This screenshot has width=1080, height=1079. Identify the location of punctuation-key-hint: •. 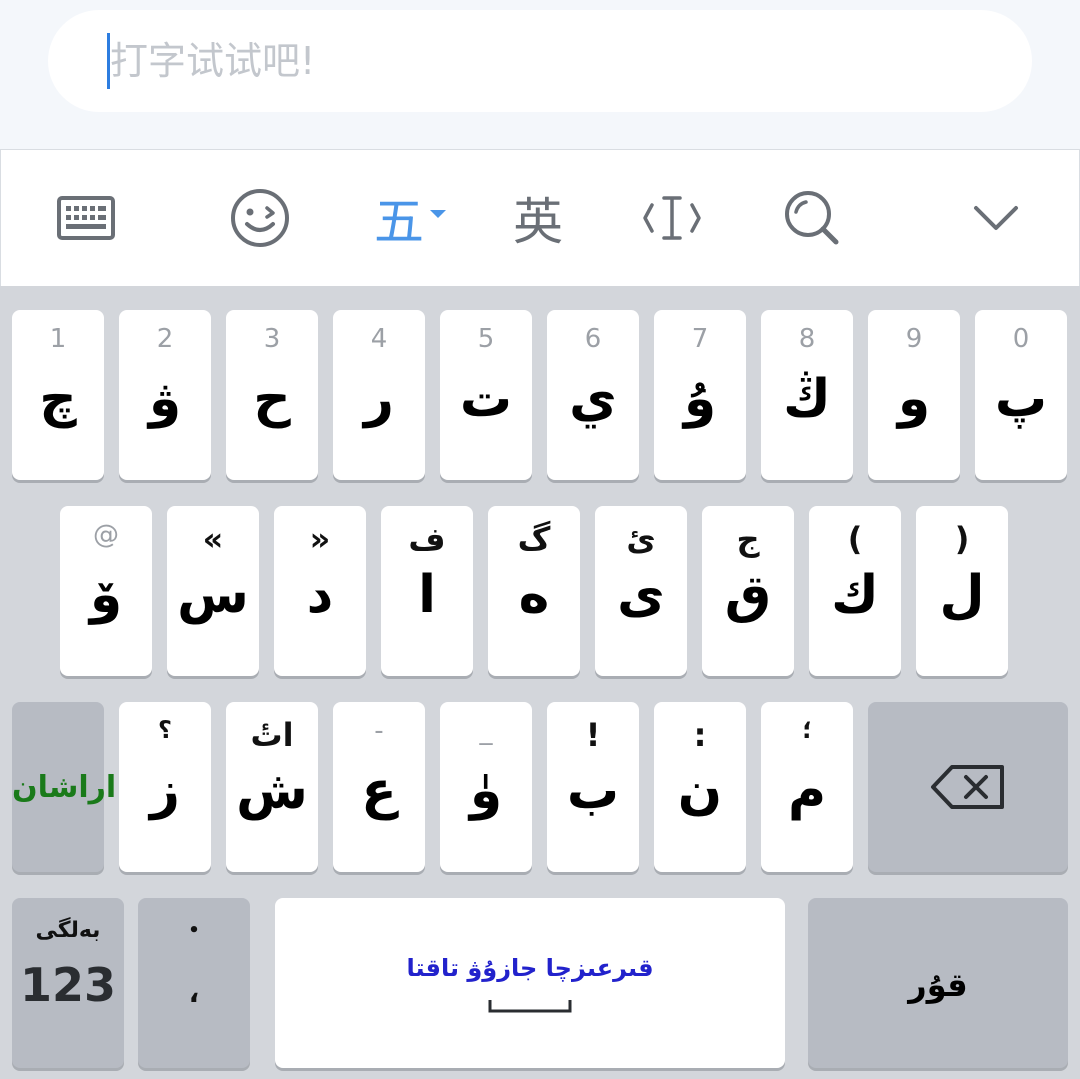
(194, 930).